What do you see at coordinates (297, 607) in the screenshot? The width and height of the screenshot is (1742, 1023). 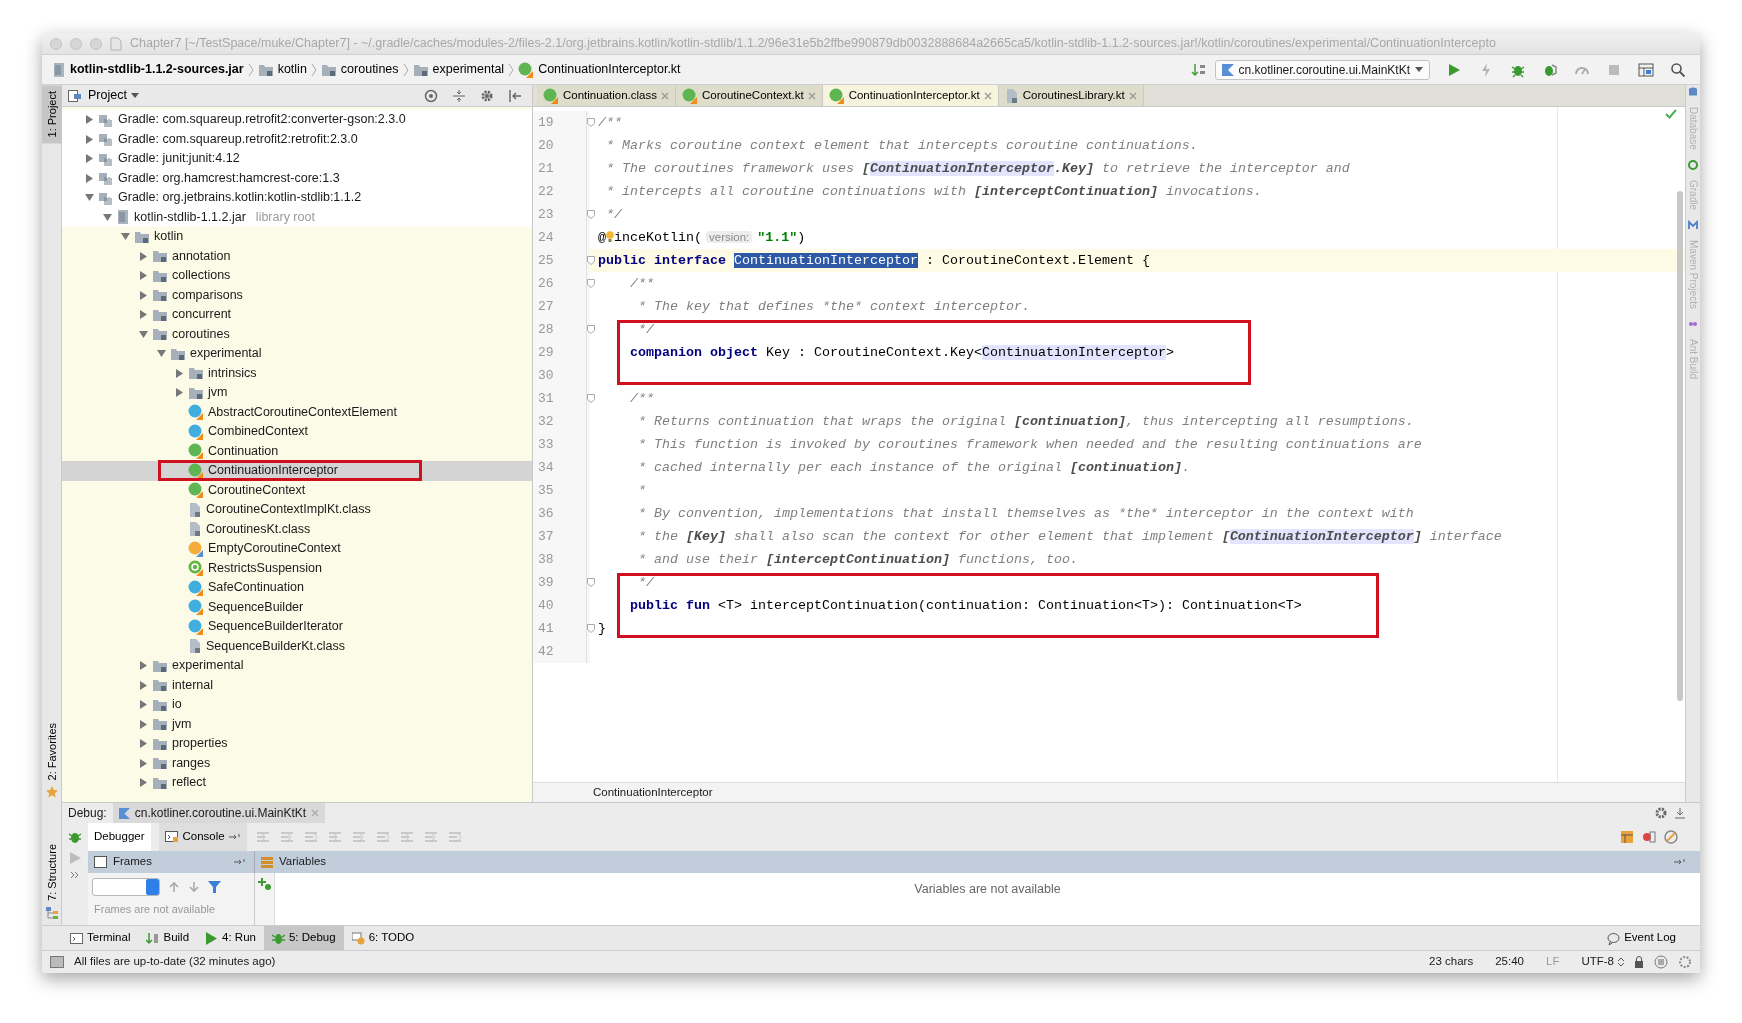 I see `tree-row: SequenceBuilder` at bounding box center [297, 607].